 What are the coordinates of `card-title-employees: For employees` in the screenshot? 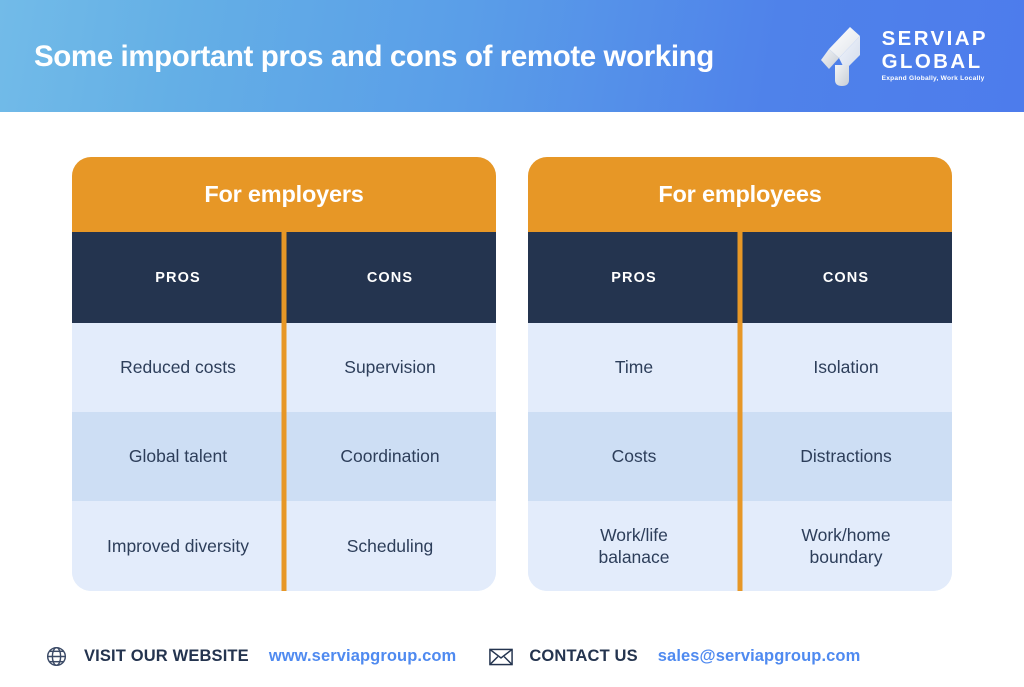 It's located at (740, 194).